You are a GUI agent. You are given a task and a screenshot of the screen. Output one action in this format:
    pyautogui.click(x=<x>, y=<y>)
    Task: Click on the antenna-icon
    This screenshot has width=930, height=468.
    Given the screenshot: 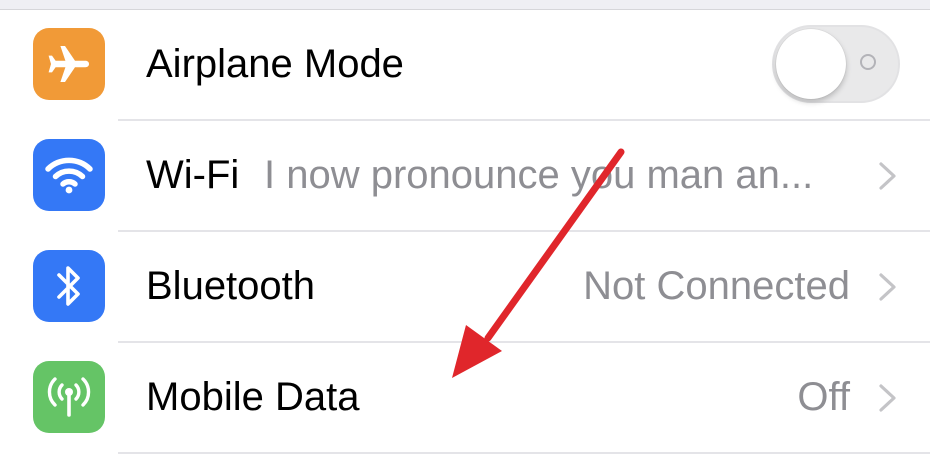 What is the action you would take?
    pyautogui.click(x=69, y=397)
    